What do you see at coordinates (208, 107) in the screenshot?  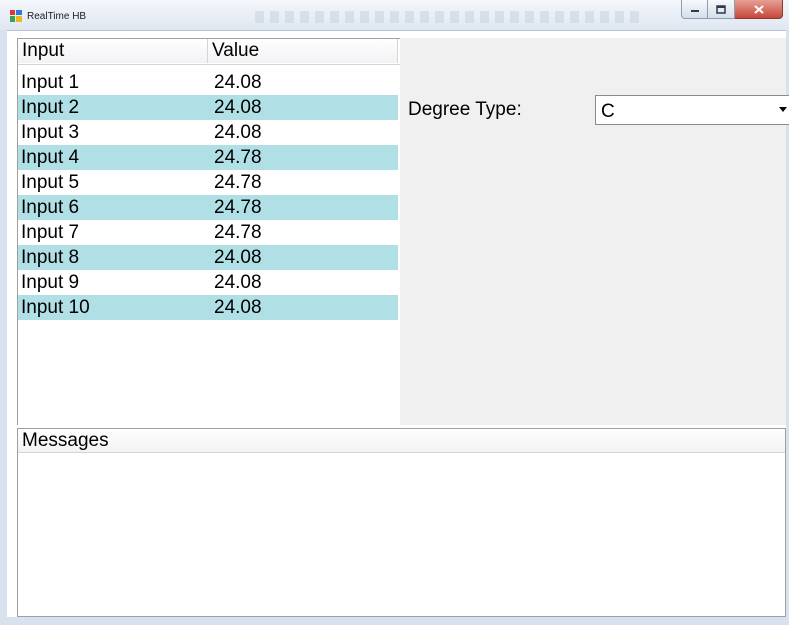 I see `list-row: Input 2 24.08` at bounding box center [208, 107].